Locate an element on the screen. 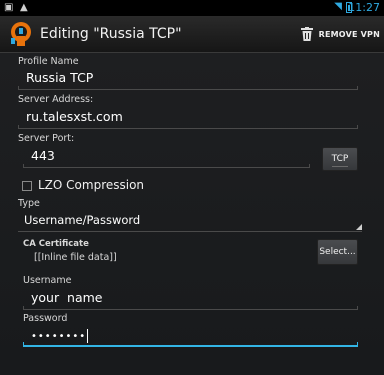 The image size is (384, 375). profile-name-label: Profile Name is located at coordinates (48, 61).